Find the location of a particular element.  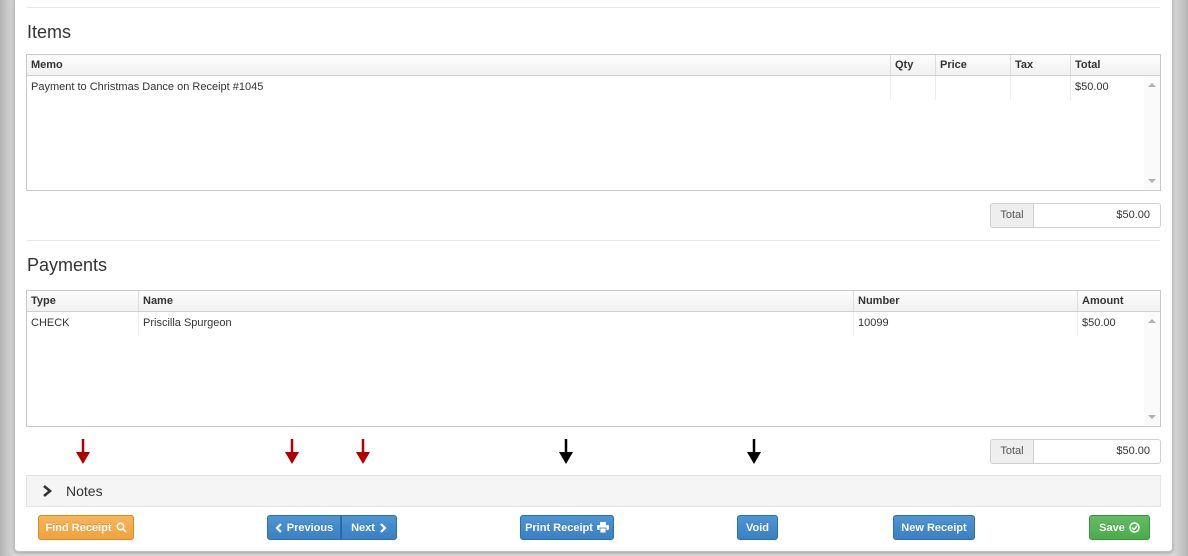

next-label: Next is located at coordinates (363, 527).